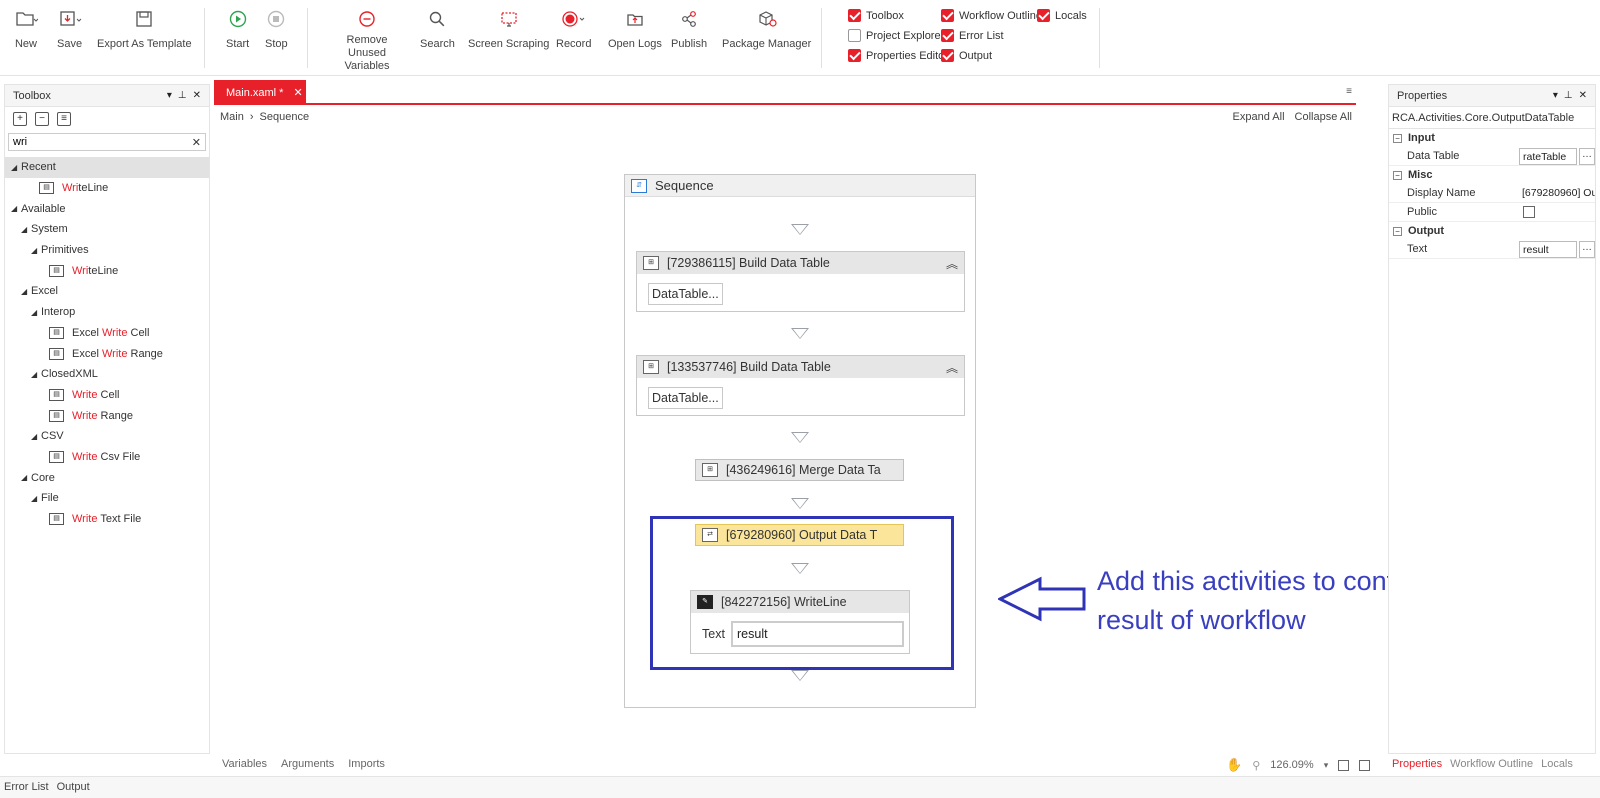 The width and height of the screenshot is (1600, 798). What do you see at coordinates (144, 28) in the screenshot?
I see `export-template-button: Export As Template` at bounding box center [144, 28].